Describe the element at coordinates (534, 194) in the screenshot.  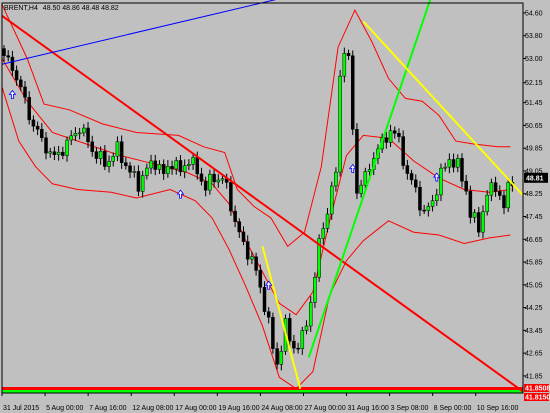
I see `y-tick-label: 48.25` at that location.